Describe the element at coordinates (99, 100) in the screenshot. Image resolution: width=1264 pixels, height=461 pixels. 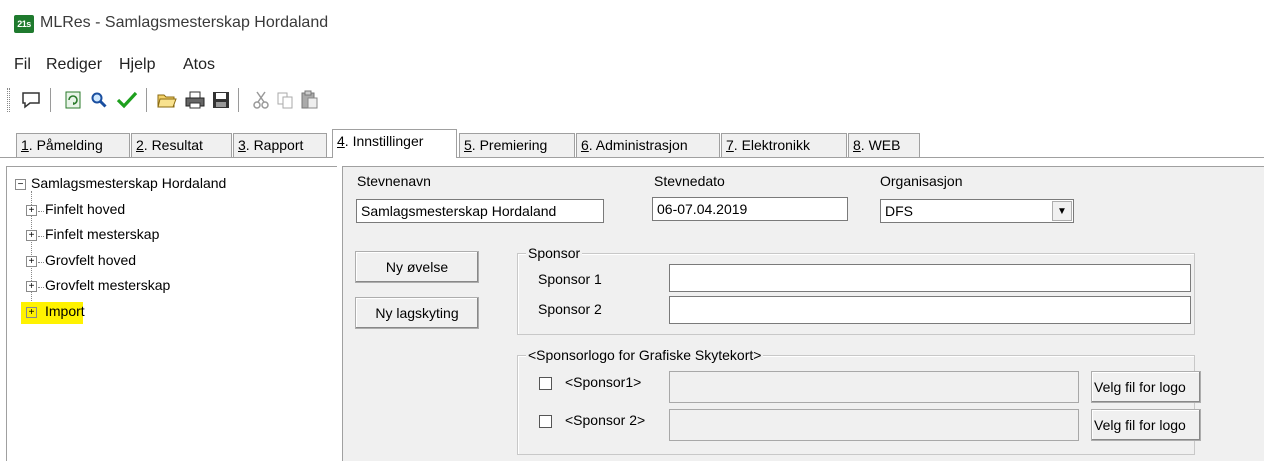
I see `search-icon` at that location.